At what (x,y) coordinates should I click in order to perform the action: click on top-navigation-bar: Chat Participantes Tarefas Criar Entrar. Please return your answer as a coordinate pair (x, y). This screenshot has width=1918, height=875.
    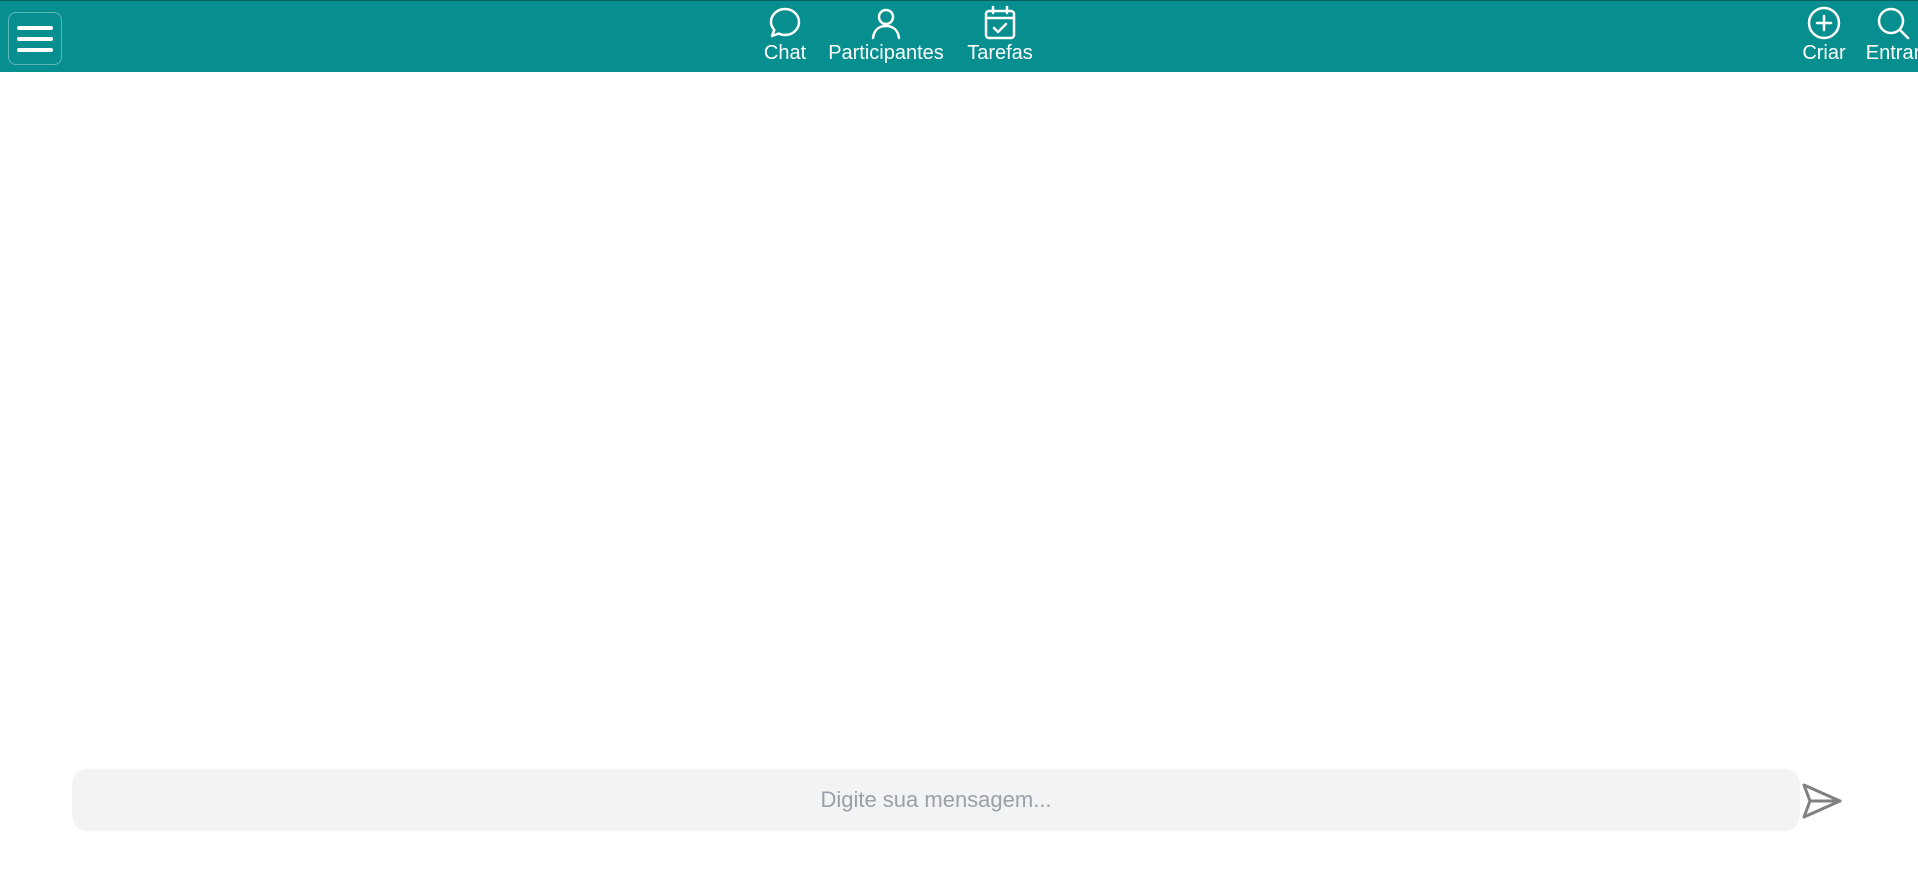
    Looking at the image, I should click on (959, 36).